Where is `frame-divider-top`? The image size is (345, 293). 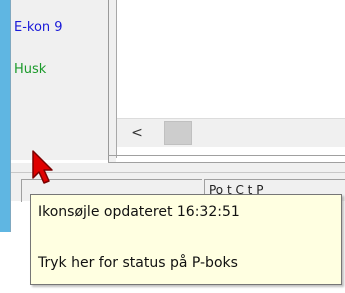 frame-divider-top is located at coordinates (226, 155).